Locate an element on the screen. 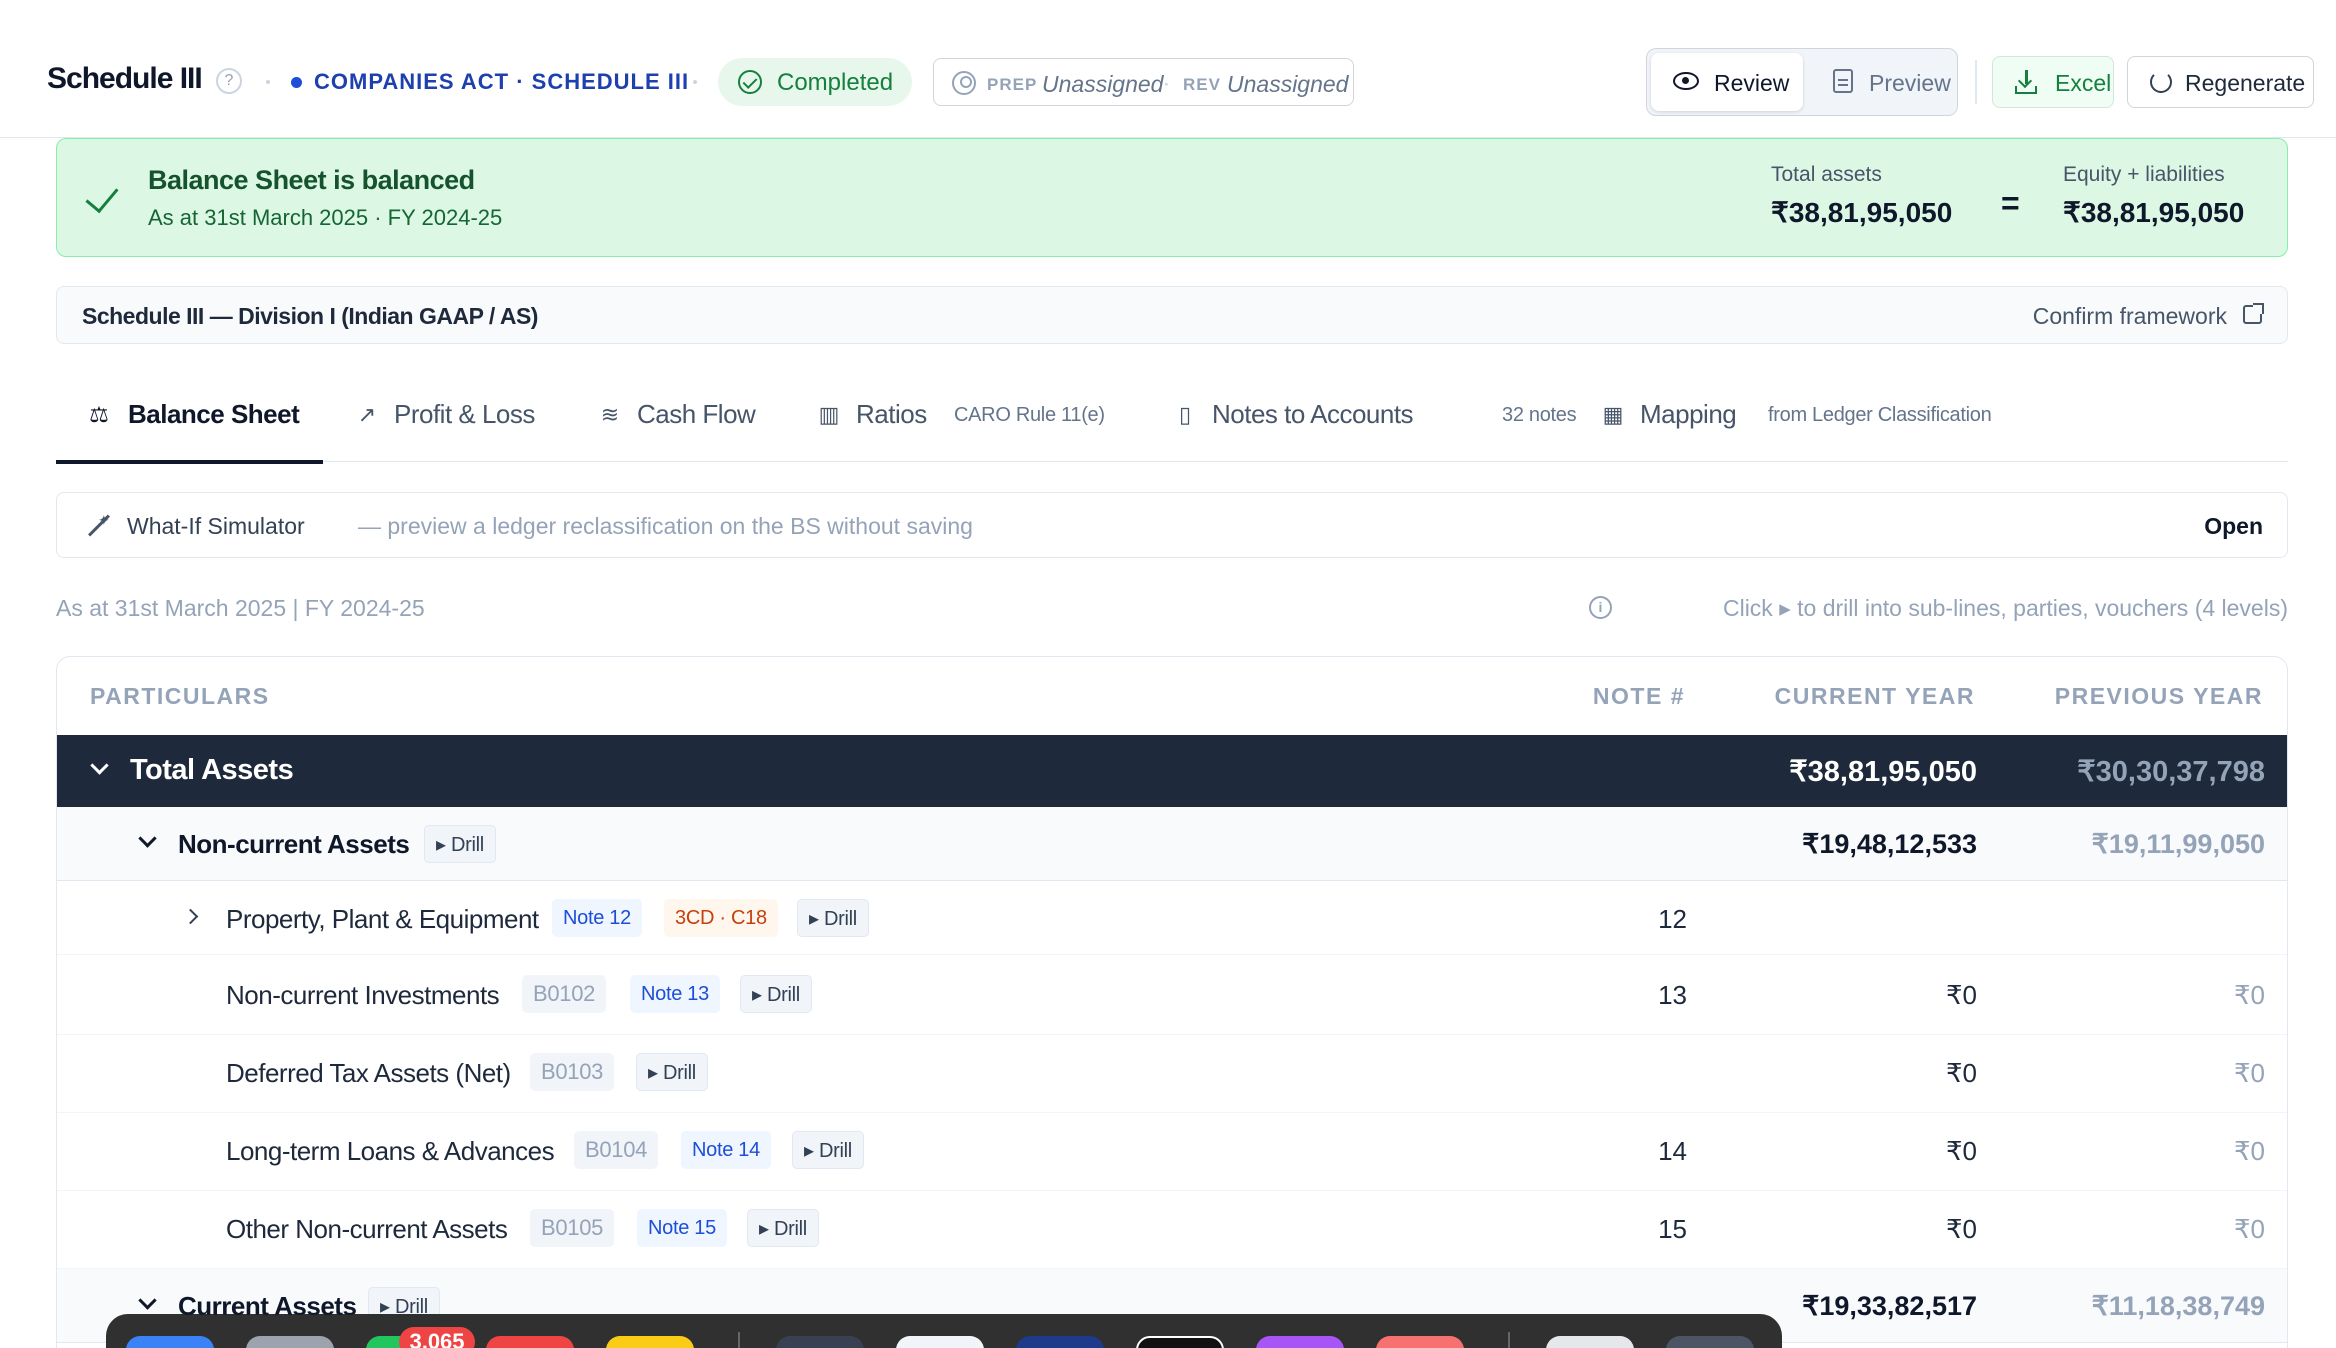 This screenshot has width=2336, height=1348. tab-notes-to-accounts: ▯ Notes to Accounts 32 notes is located at coordinates (1382, 420).